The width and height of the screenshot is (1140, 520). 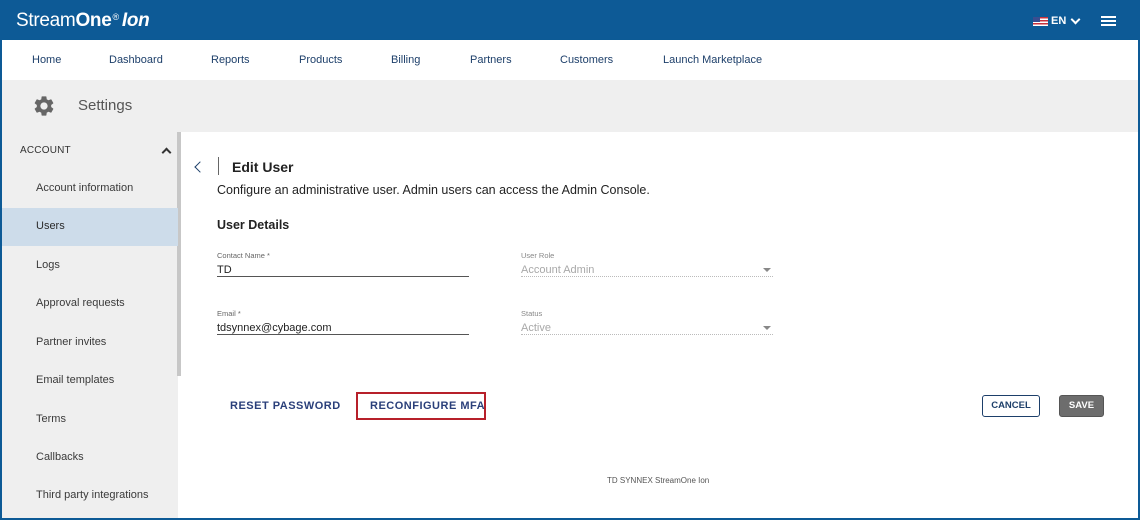 What do you see at coordinates (135, 20) in the screenshot?
I see `brand-word-ion: Ion` at bounding box center [135, 20].